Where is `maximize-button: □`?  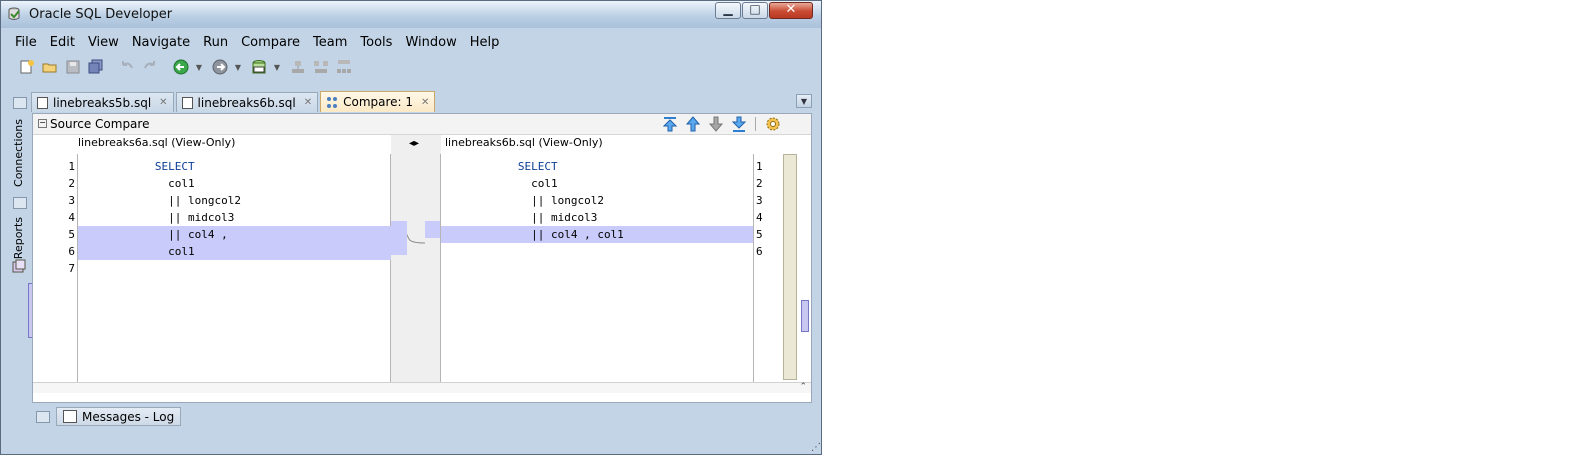 maximize-button: □ is located at coordinates (755, 10).